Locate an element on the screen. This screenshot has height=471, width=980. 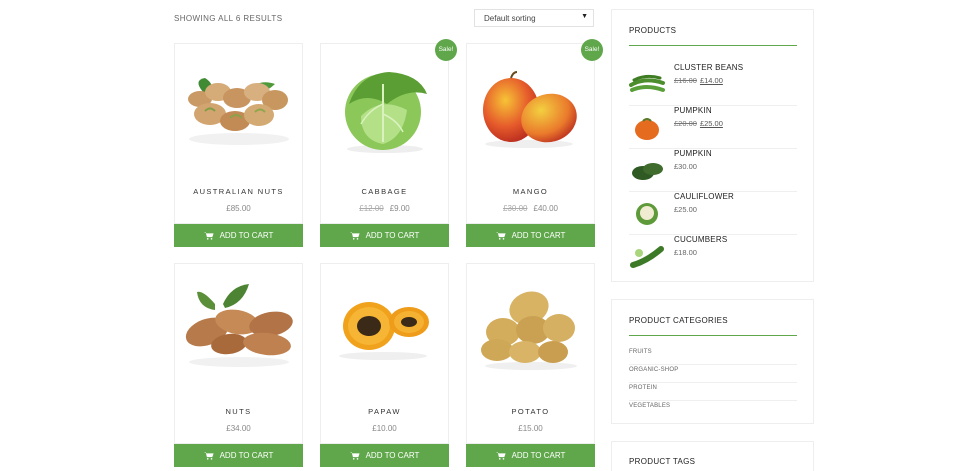
widget-product-title: CAULIFLOWER is located at coordinates (704, 196).